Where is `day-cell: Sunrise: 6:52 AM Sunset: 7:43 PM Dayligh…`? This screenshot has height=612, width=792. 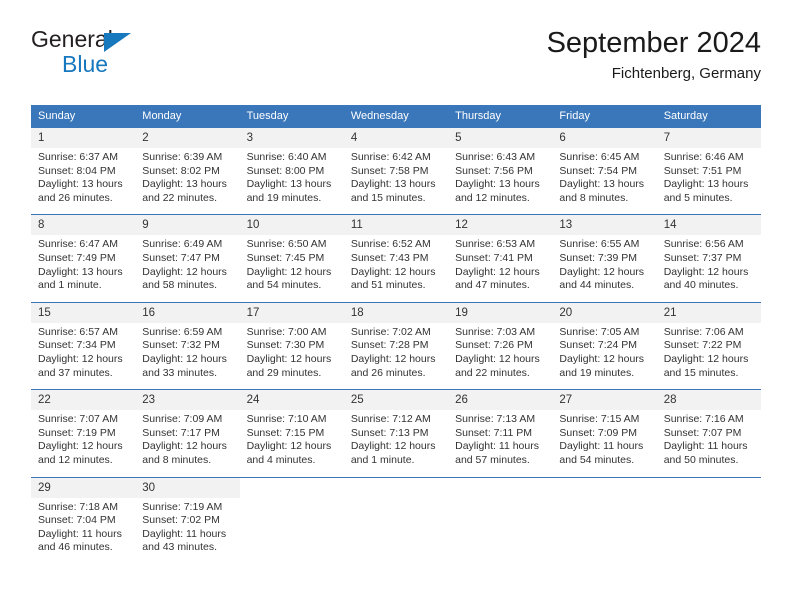
day-cell: Sunrise: 6:52 AM Sunset: 7:43 PM Dayligh… is located at coordinates (396, 269).